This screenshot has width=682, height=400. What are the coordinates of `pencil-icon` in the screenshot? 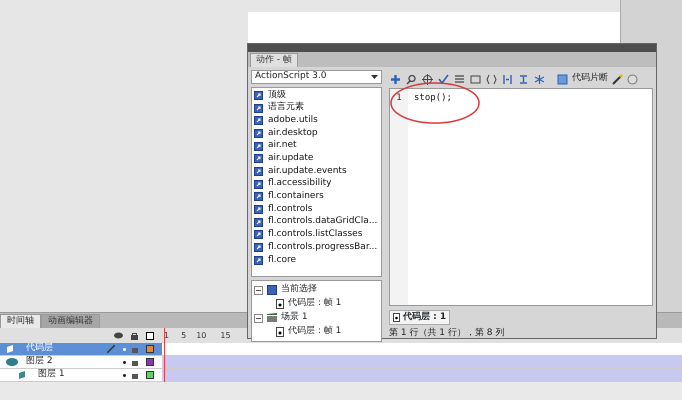 It's located at (111, 349).